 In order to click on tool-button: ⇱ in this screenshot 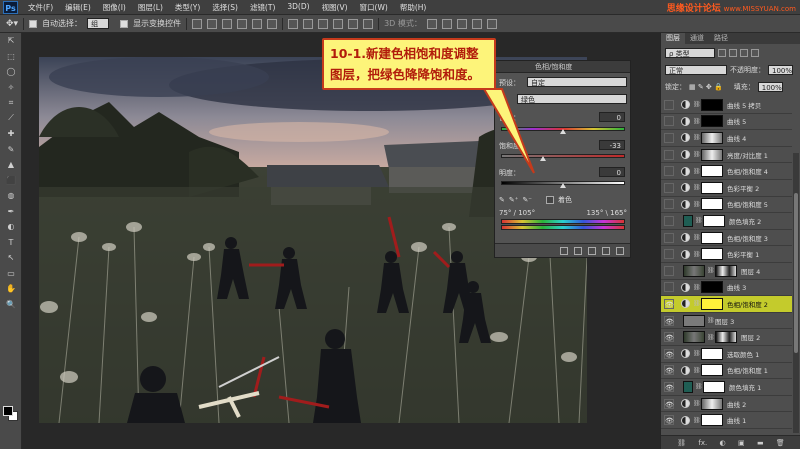, I will do `click(11, 41)`.